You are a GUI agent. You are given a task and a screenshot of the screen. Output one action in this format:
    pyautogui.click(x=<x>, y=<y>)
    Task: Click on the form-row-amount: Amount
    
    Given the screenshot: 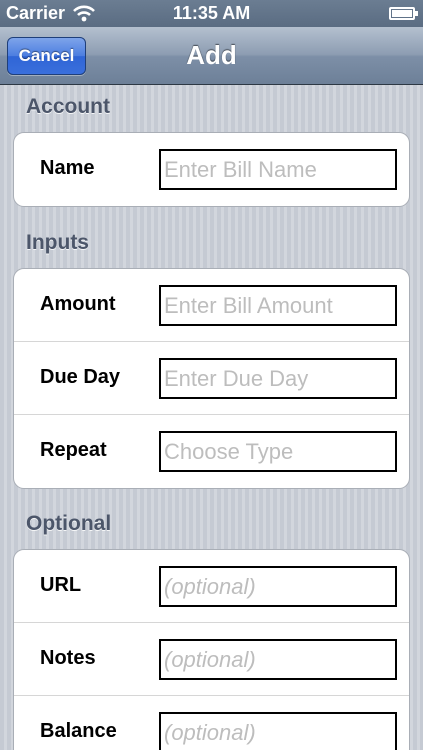 What is the action you would take?
    pyautogui.click(x=211, y=305)
    